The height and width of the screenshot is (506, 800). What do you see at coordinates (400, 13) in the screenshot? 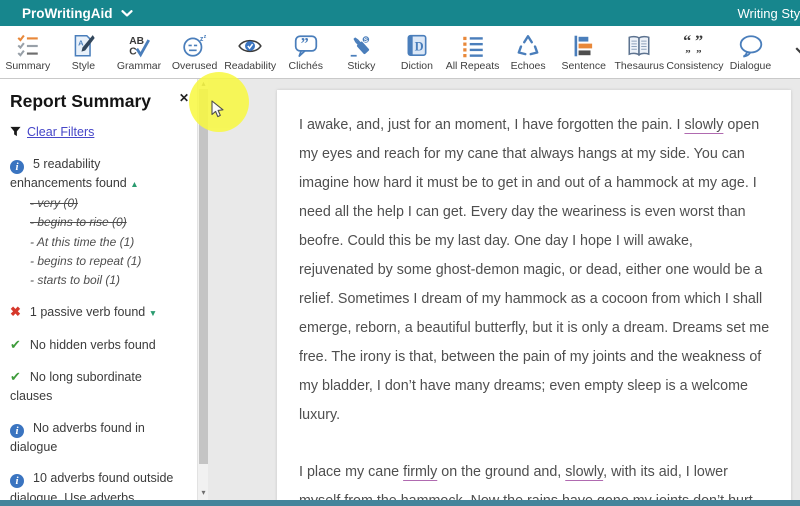
I see `topbar: ProWritingAid Writing Styl` at bounding box center [400, 13].